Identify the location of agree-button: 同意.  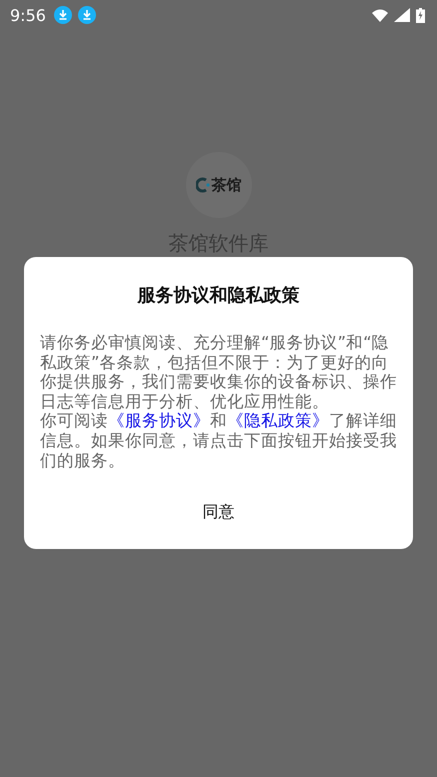
(218, 513).